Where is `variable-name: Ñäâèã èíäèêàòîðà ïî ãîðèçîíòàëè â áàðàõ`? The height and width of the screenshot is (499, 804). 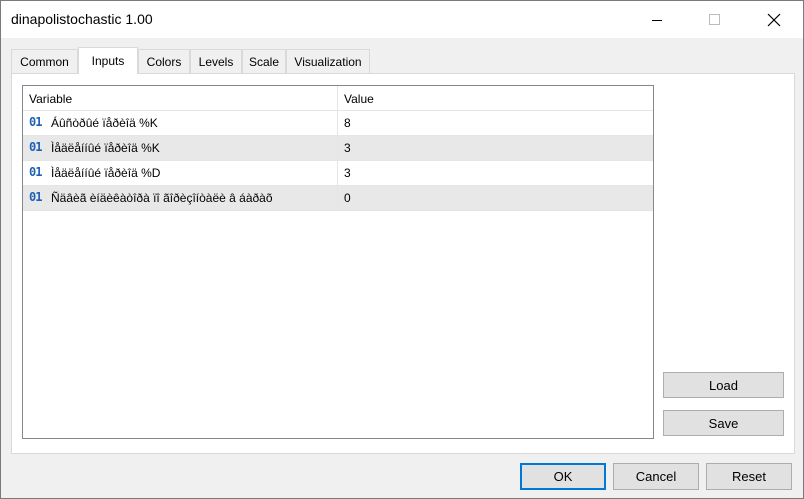 variable-name: Ñäâèã èíäèêàòîðà ïî ãîðèçîíòàëè â áàðàõ is located at coordinates (162, 198).